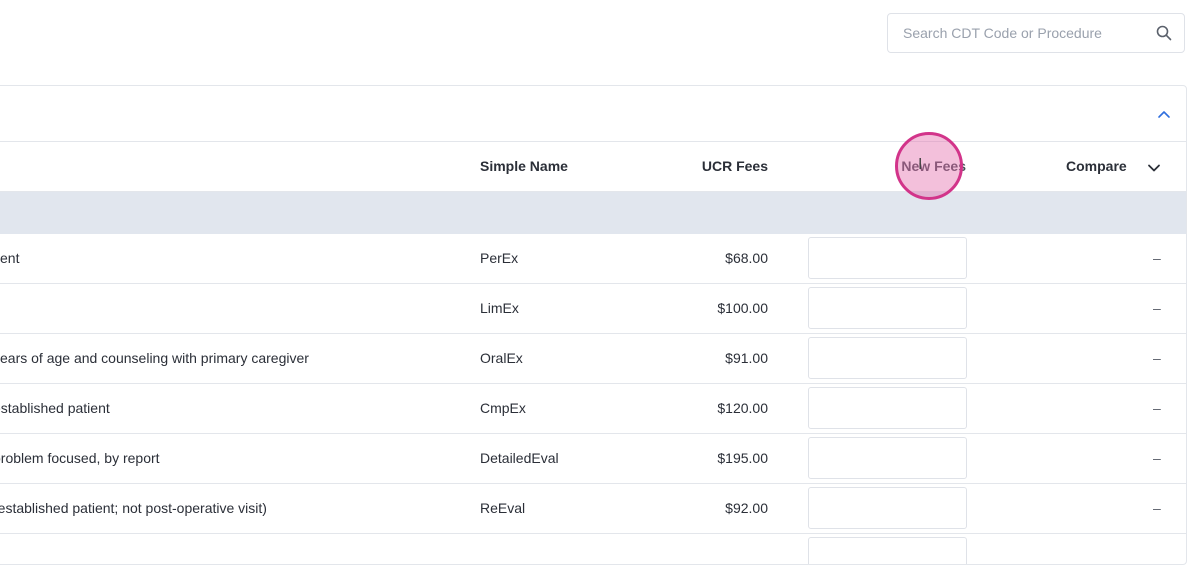 The width and height of the screenshot is (1200, 565). Describe the element at coordinates (734, 166) in the screenshot. I see `column-header-ucr-fees: UCR Fees` at that location.